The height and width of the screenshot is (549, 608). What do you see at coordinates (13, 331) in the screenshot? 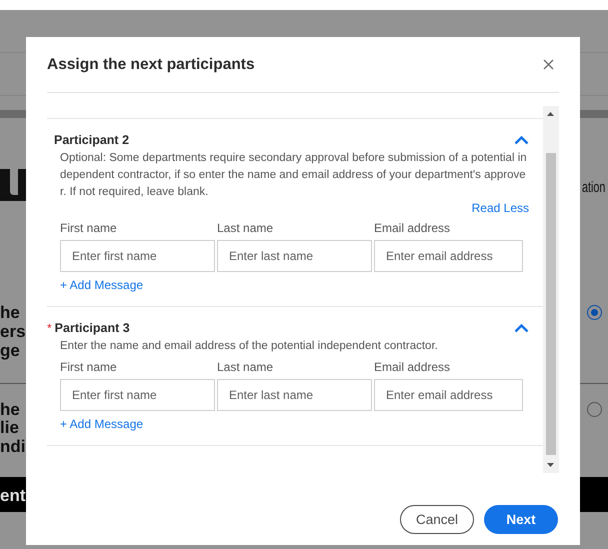
I see `background-text: ers` at bounding box center [13, 331].